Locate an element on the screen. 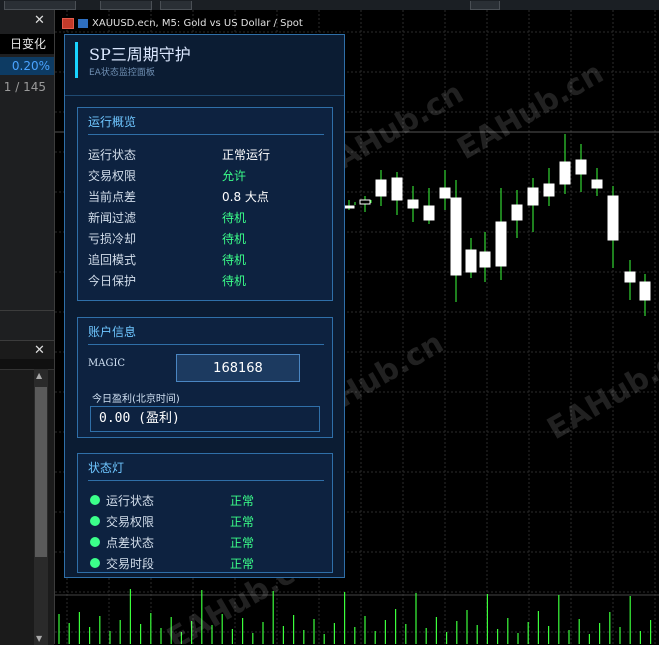 Image resolution: width=659 pixels, height=645 pixels. scrollbar-thumb is located at coordinates (41, 472).